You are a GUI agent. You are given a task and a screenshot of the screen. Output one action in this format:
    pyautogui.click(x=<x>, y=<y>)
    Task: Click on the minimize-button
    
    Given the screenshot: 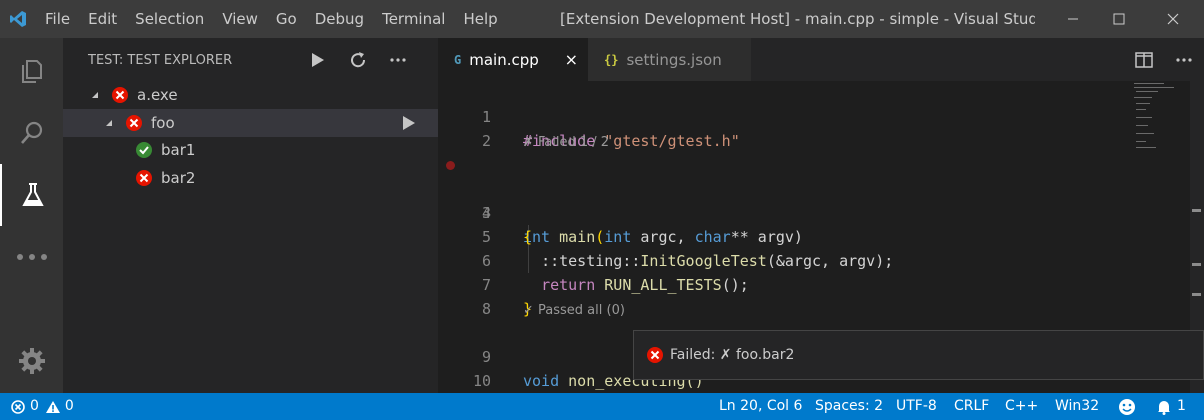 What is the action you would take?
    pyautogui.click(x=1073, y=19)
    